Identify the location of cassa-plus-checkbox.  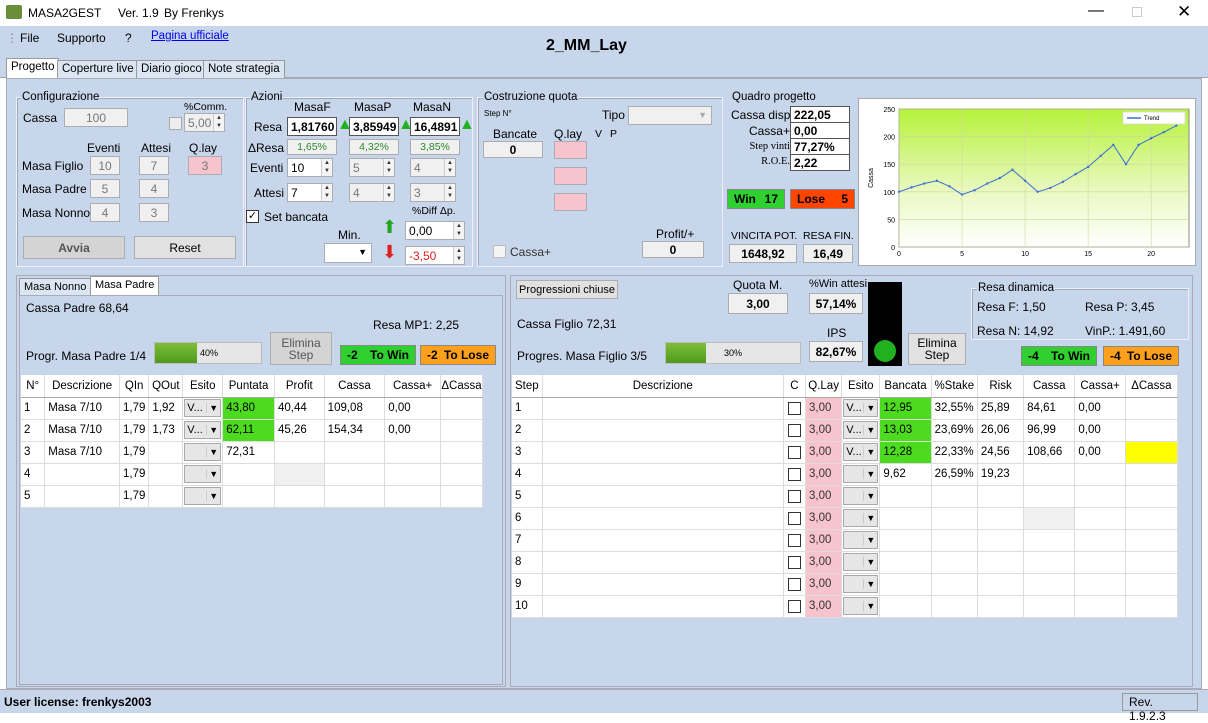
(499, 251).